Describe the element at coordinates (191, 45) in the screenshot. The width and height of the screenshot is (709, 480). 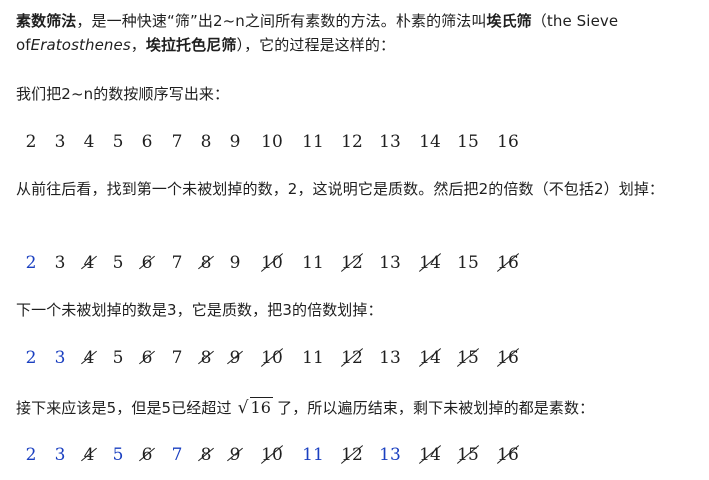
I see `term-eratosthenes-alt: 埃拉托色尼筛` at that location.